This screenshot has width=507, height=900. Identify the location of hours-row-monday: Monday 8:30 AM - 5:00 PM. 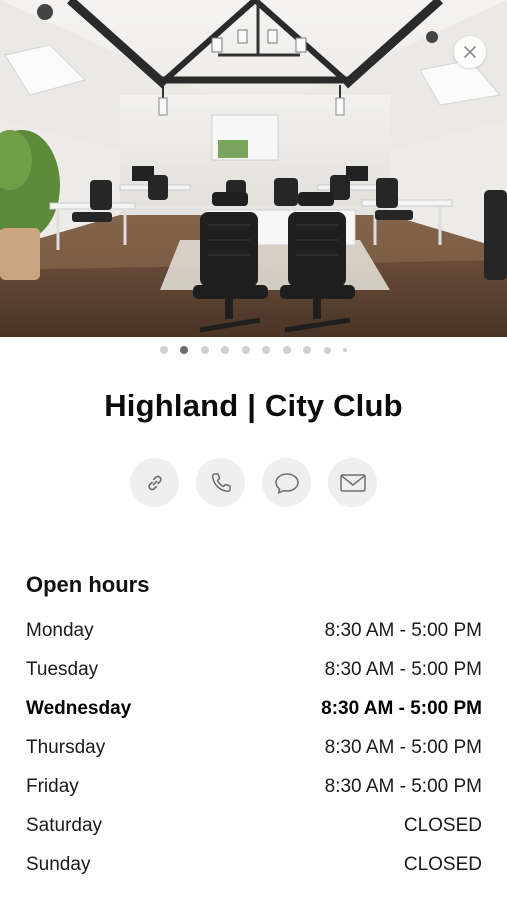
(254, 630).